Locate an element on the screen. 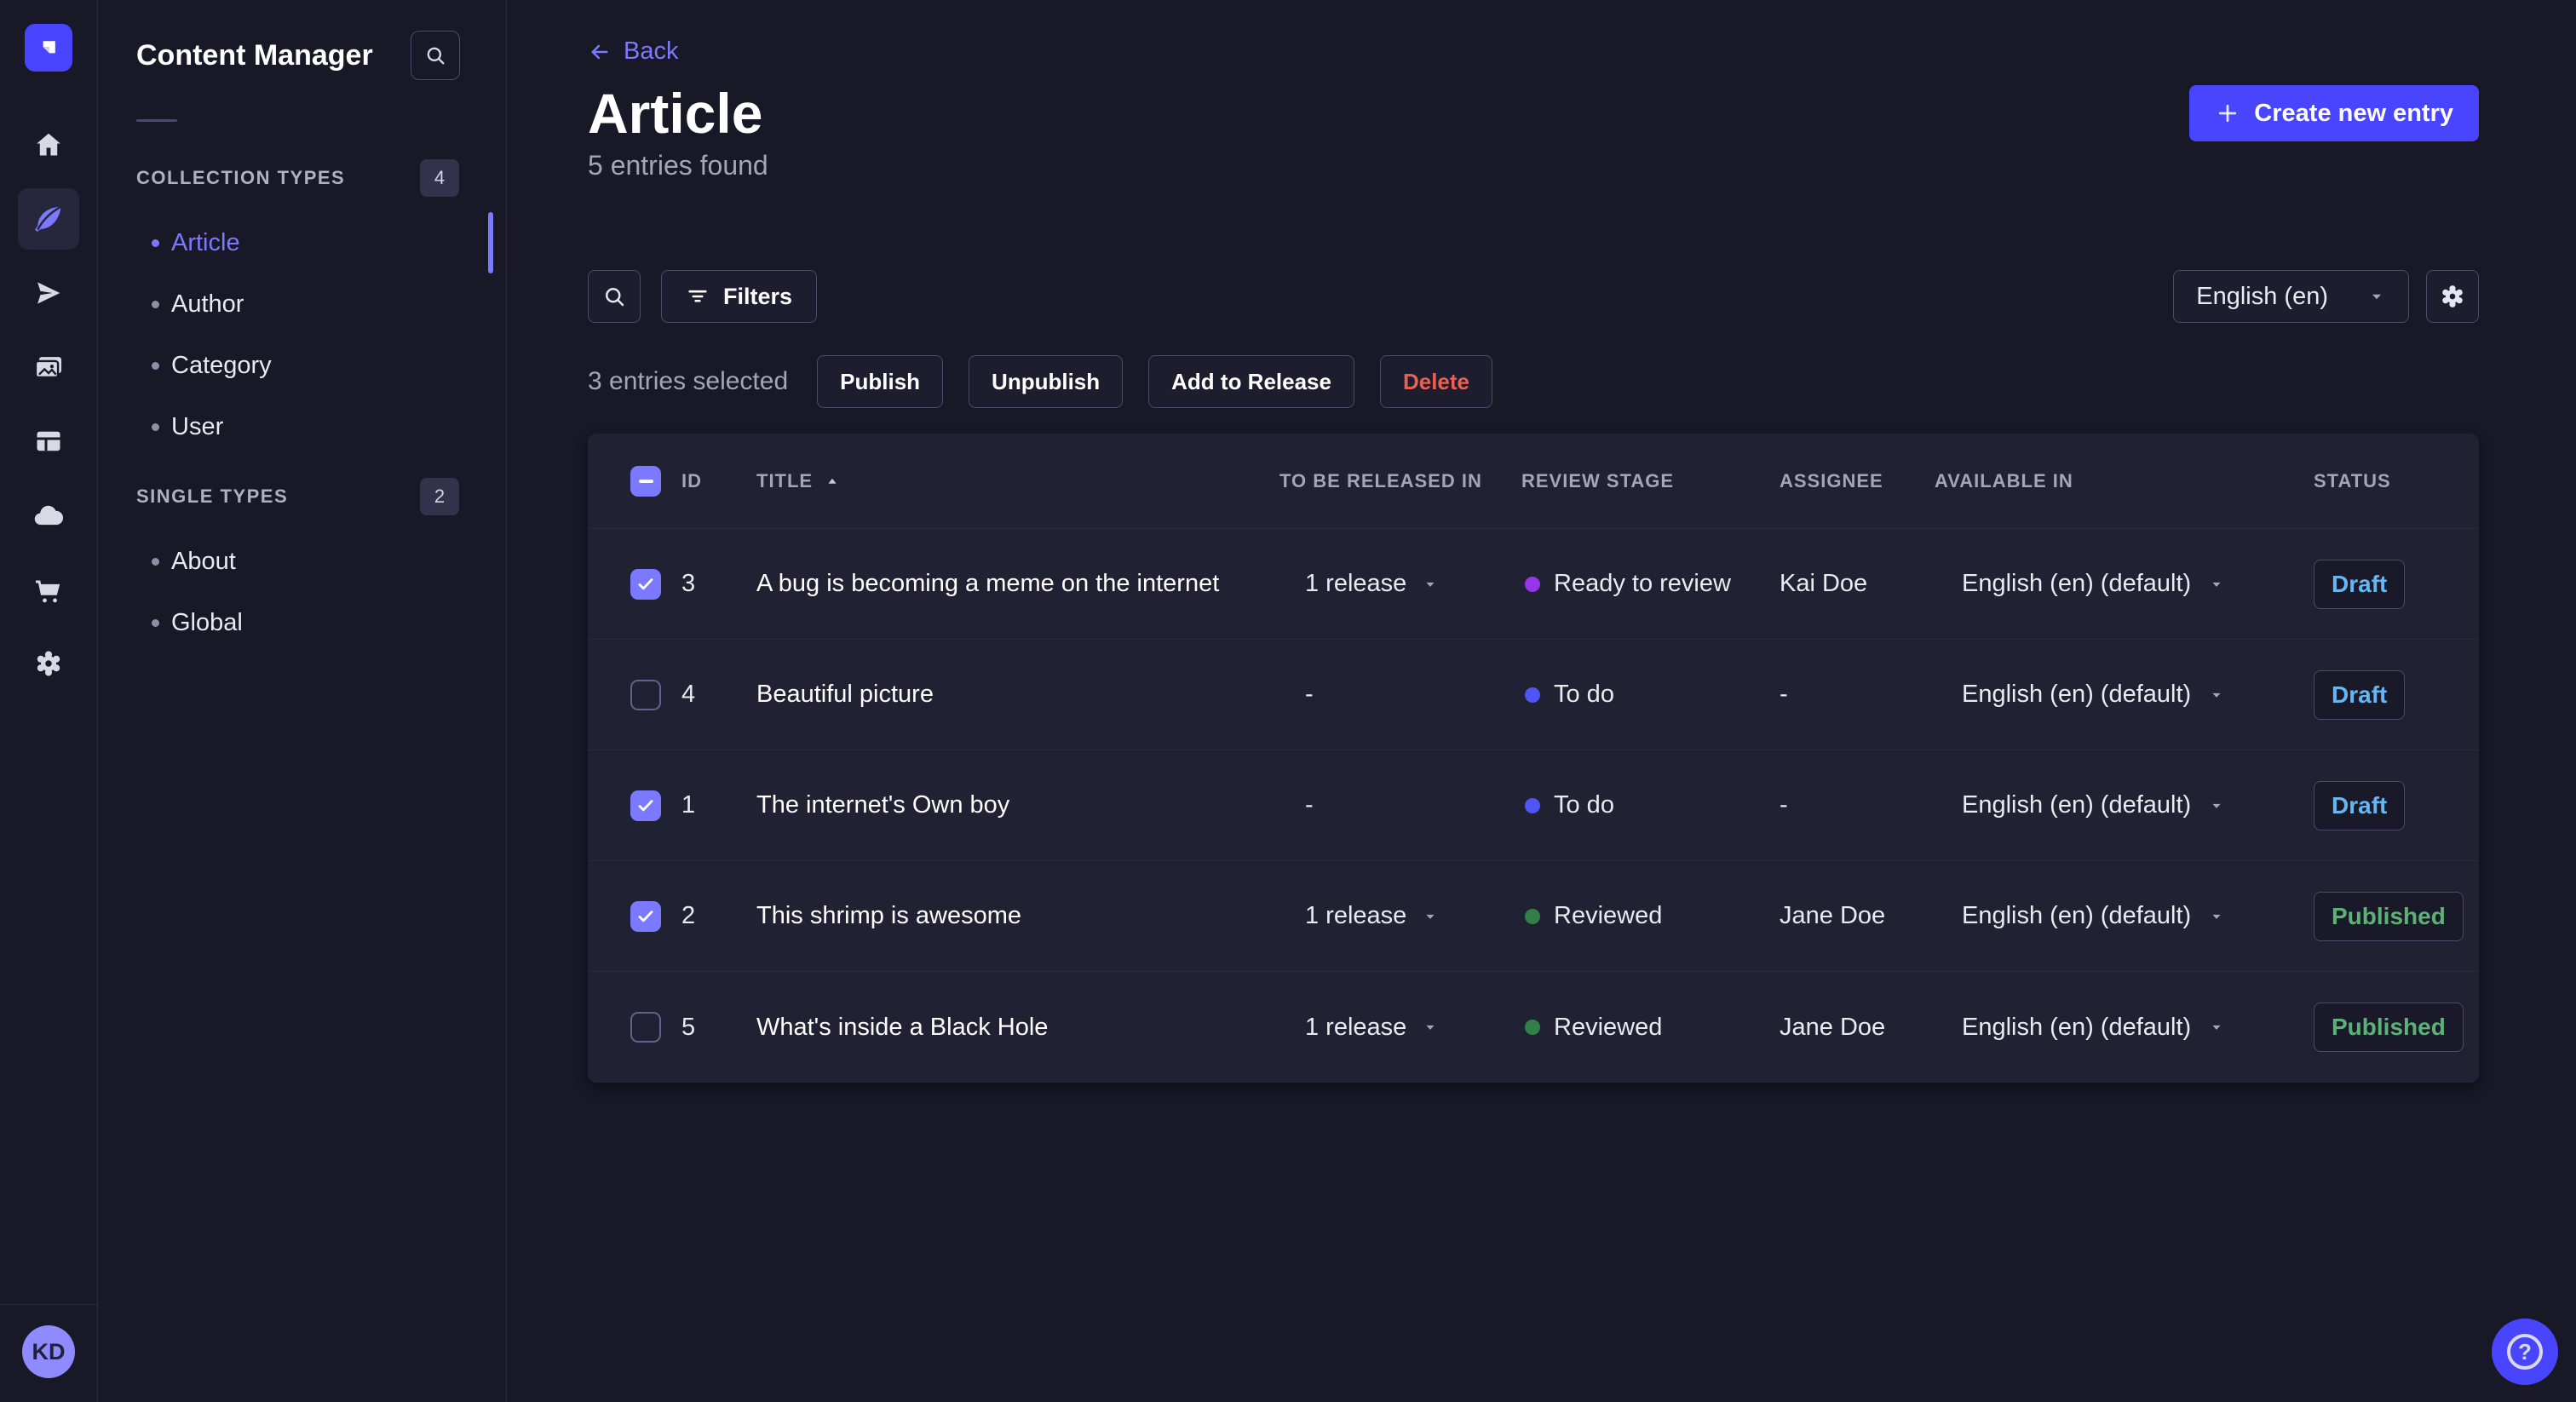 The height and width of the screenshot is (1402, 2576). rail-item-feather is located at coordinates (49, 219).